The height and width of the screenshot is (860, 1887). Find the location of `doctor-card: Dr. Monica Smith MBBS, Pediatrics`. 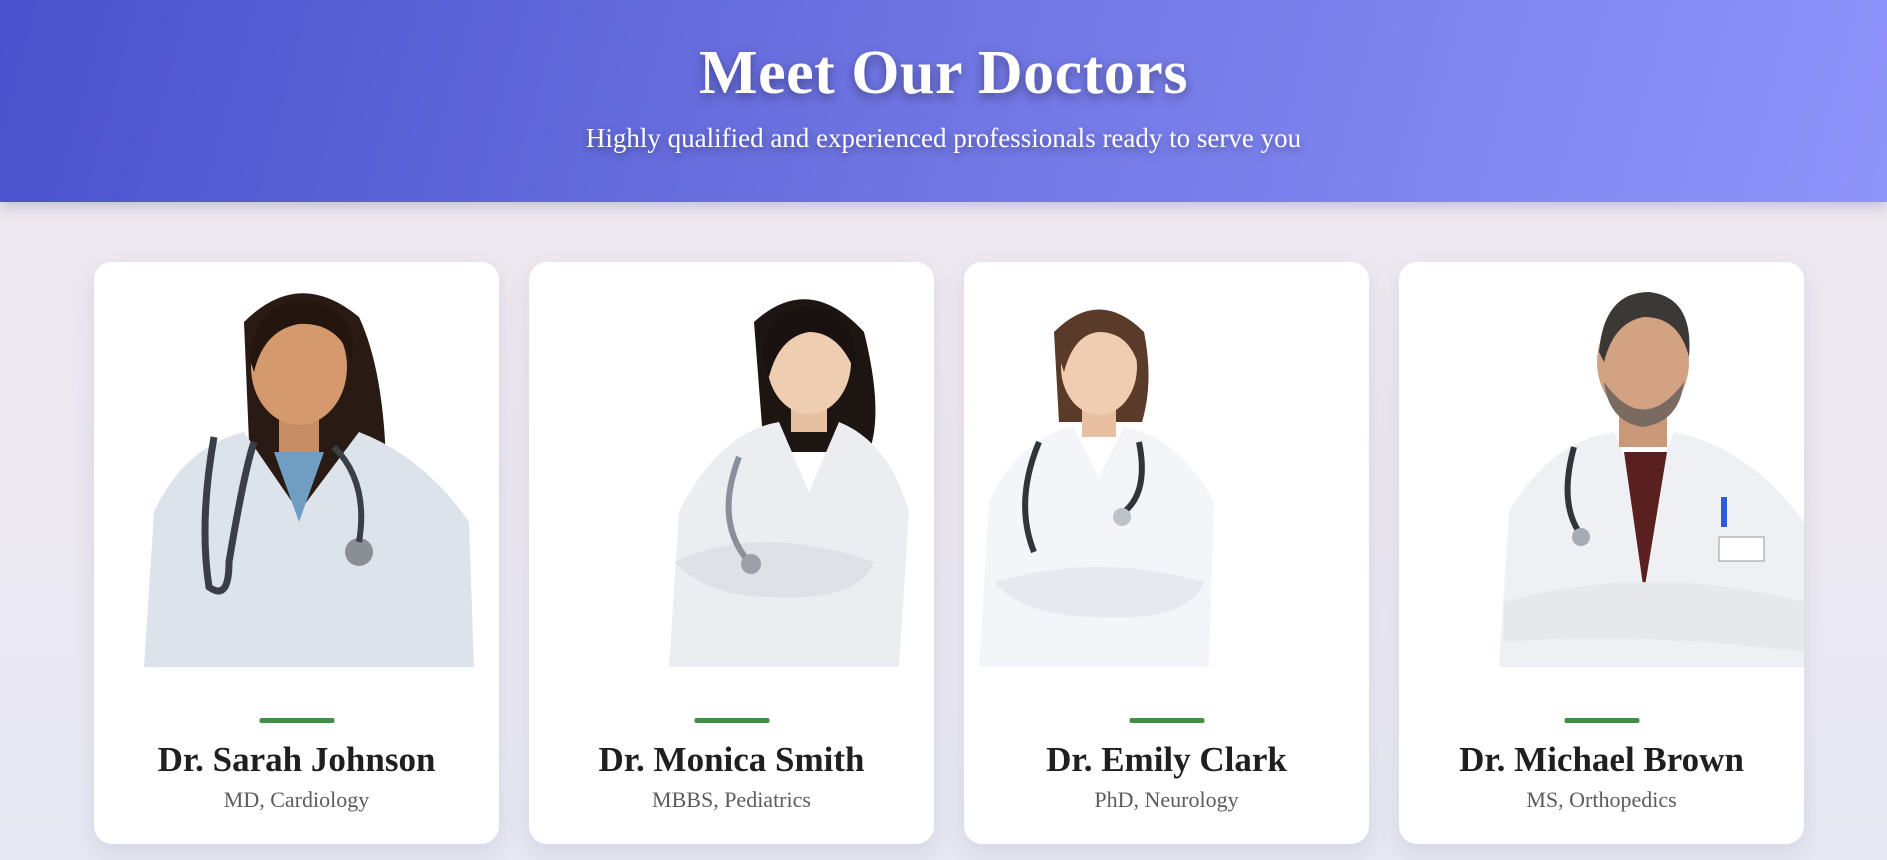

doctor-card: Dr. Monica Smith MBBS, Pediatrics is located at coordinates (731, 553).